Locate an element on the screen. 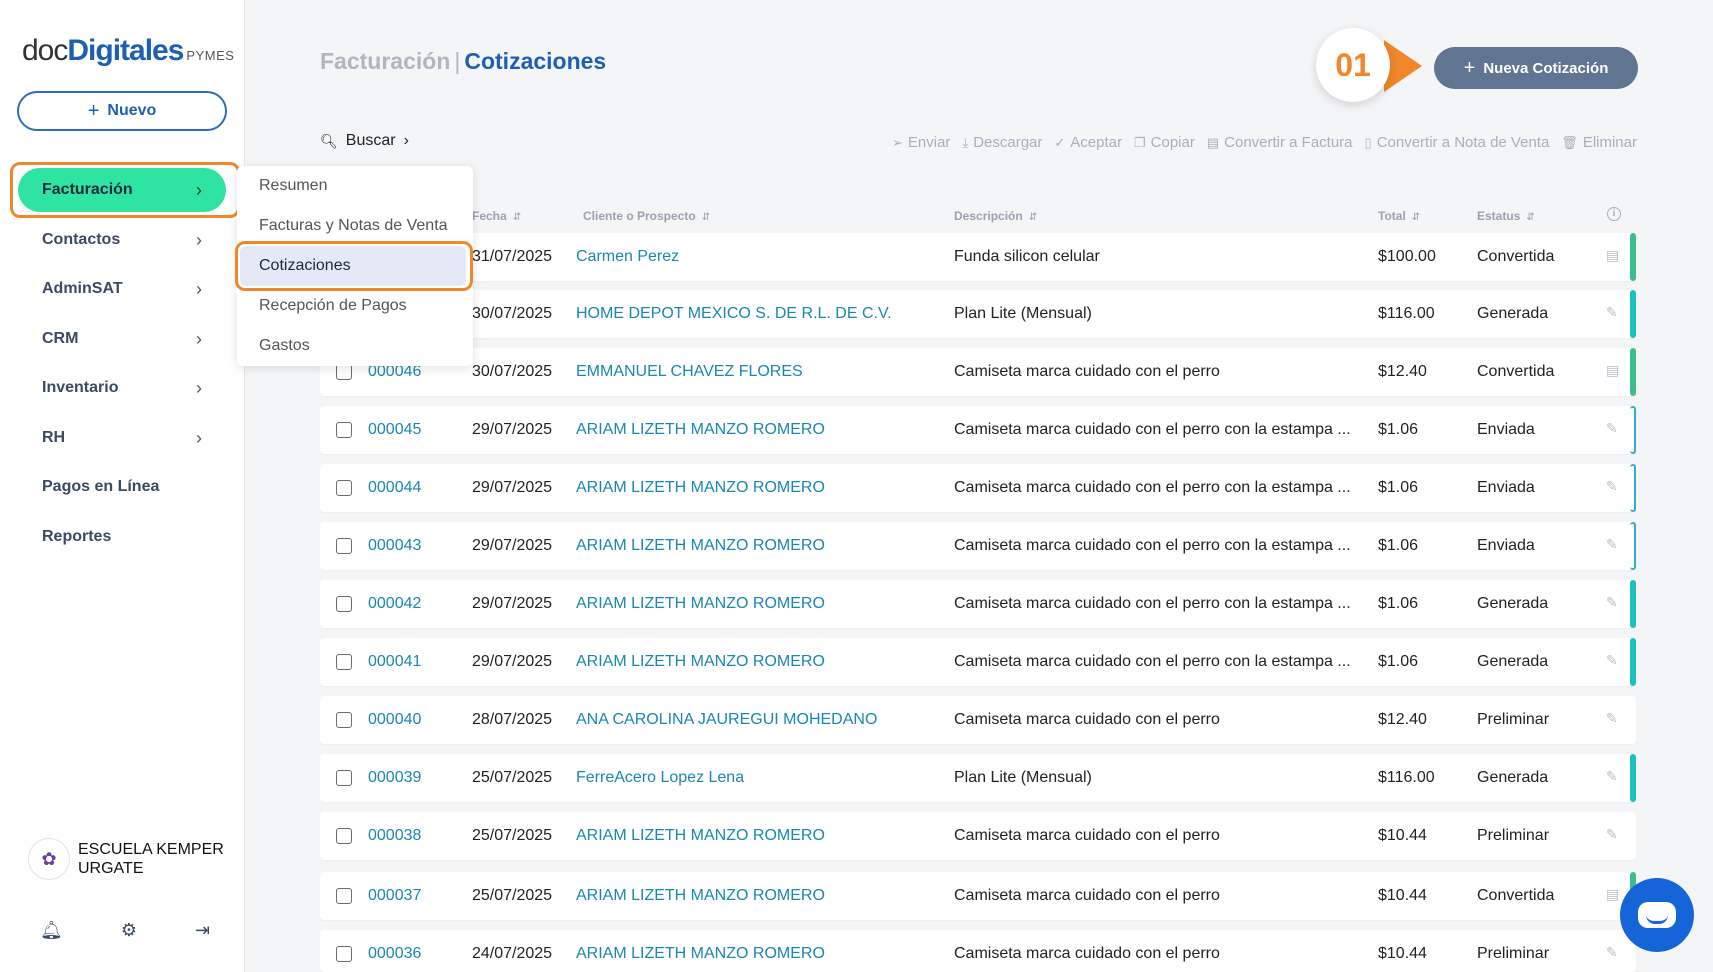  submenu-item-gastos: Gastos is located at coordinates (355, 346).